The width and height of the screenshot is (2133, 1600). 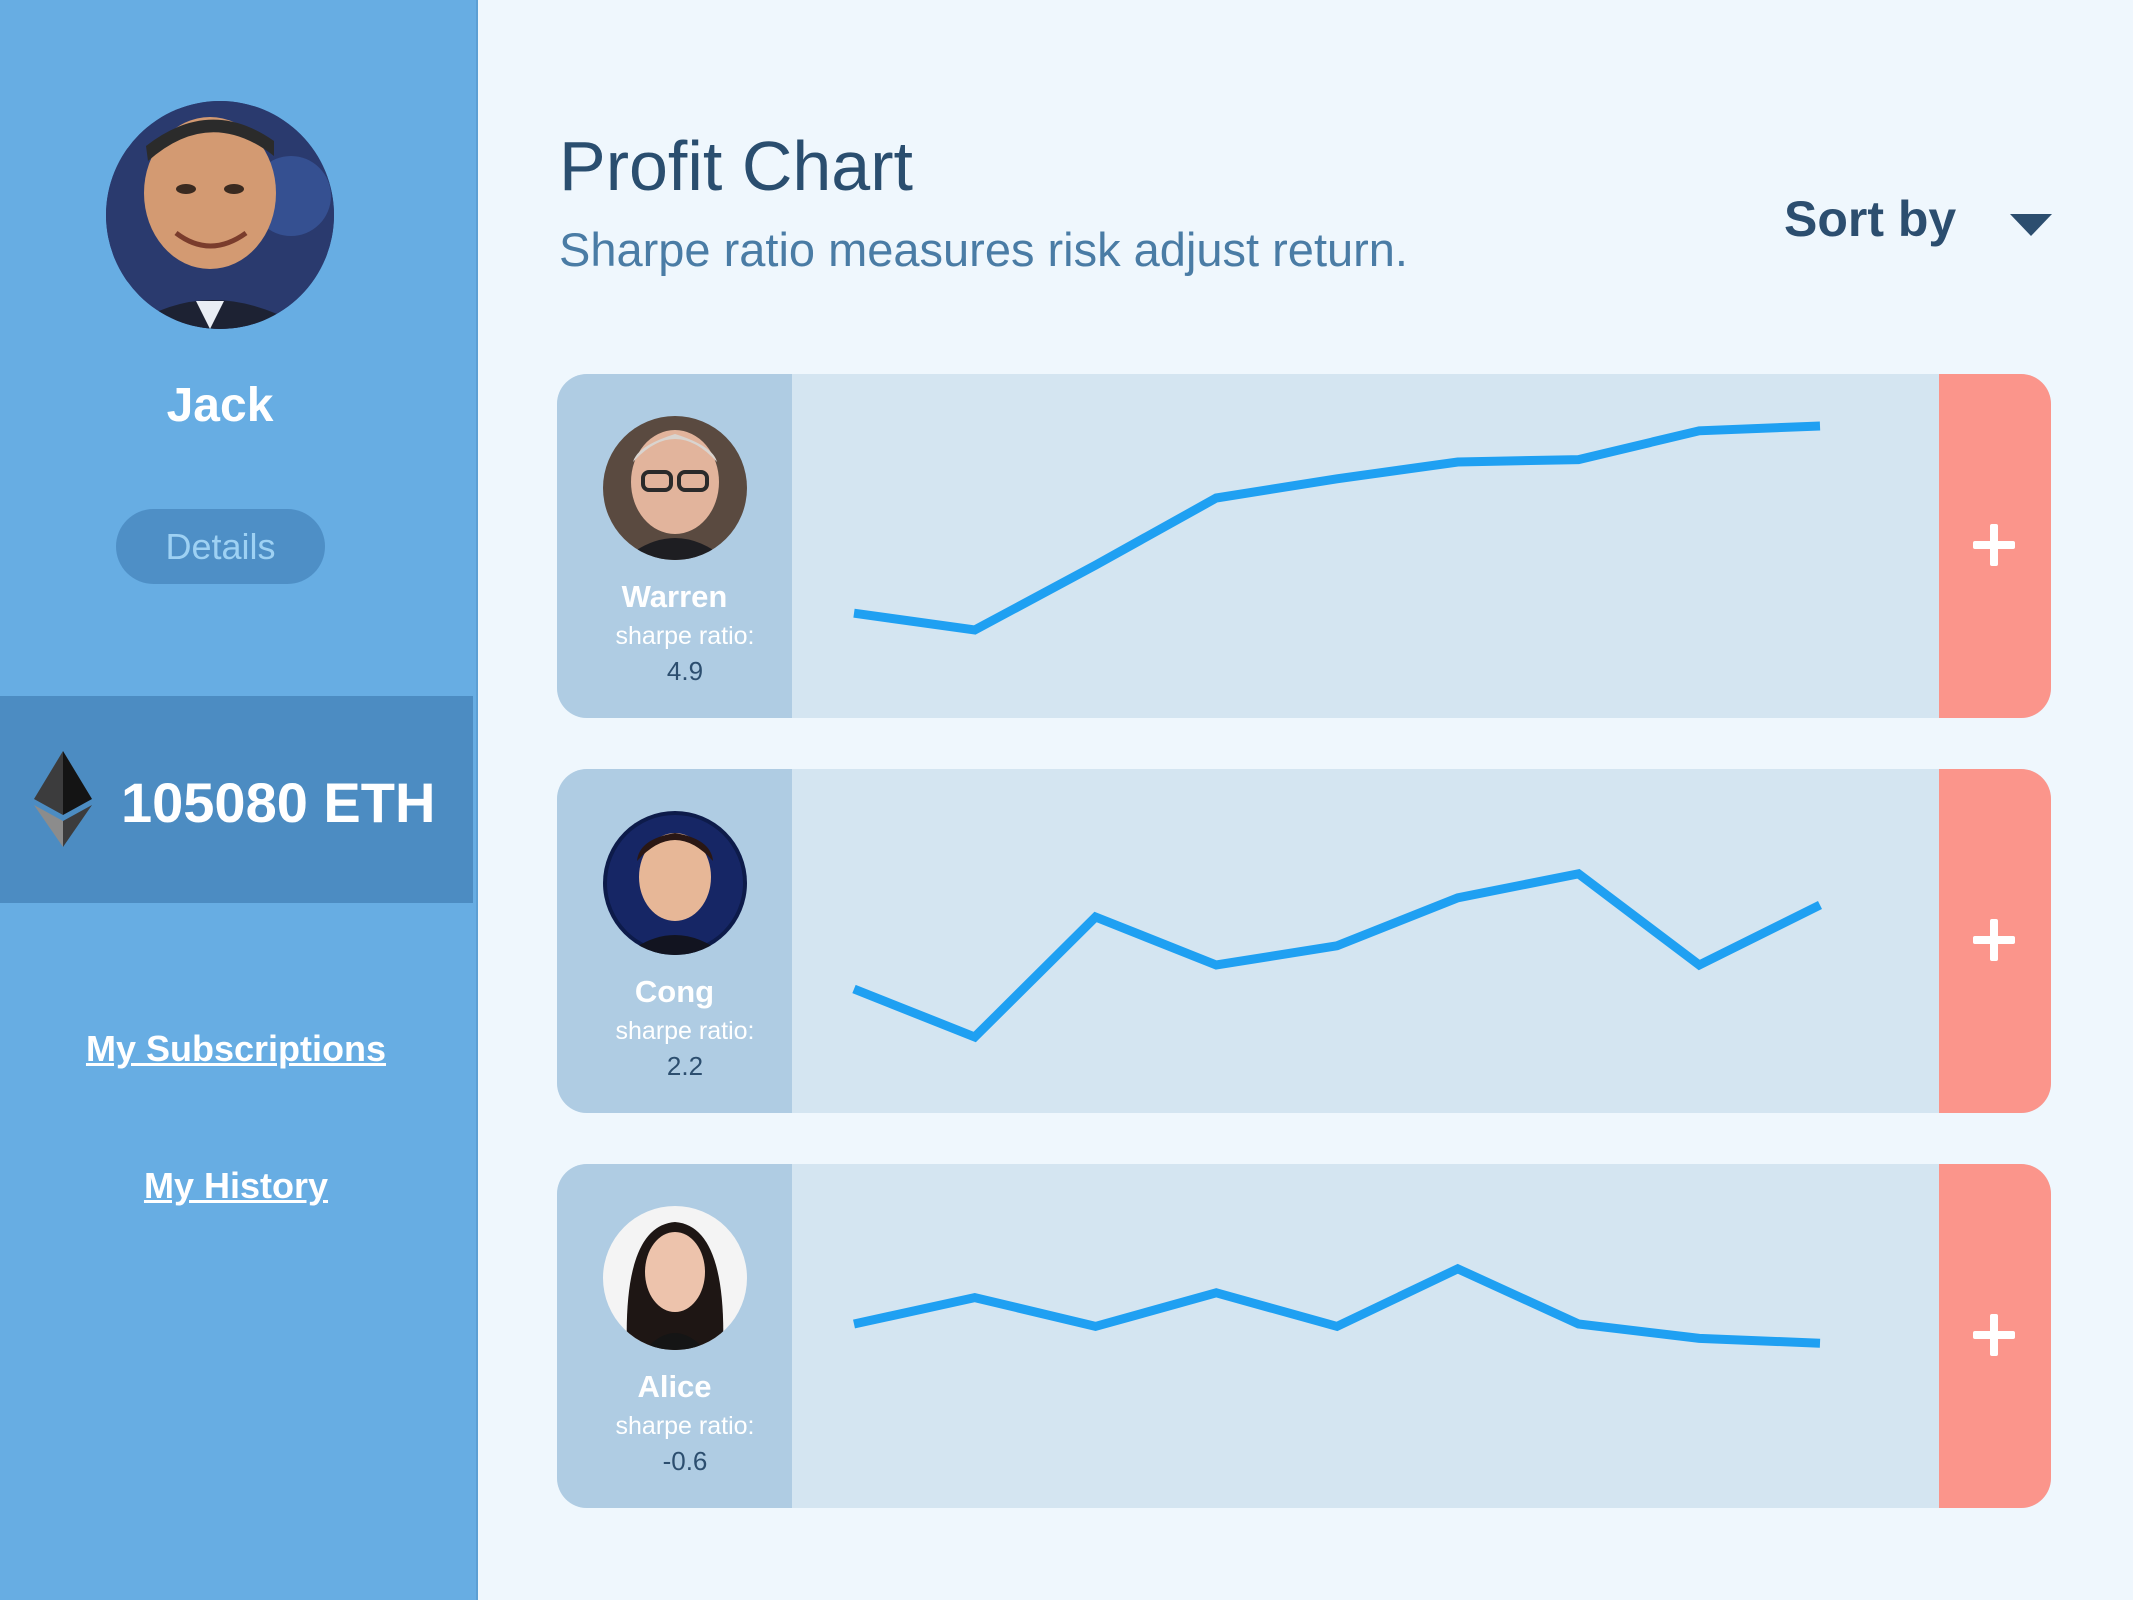 What do you see at coordinates (236, 1186) in the screenshot?
I see `my-history-link: My History` at bounding box center [236, 1186].